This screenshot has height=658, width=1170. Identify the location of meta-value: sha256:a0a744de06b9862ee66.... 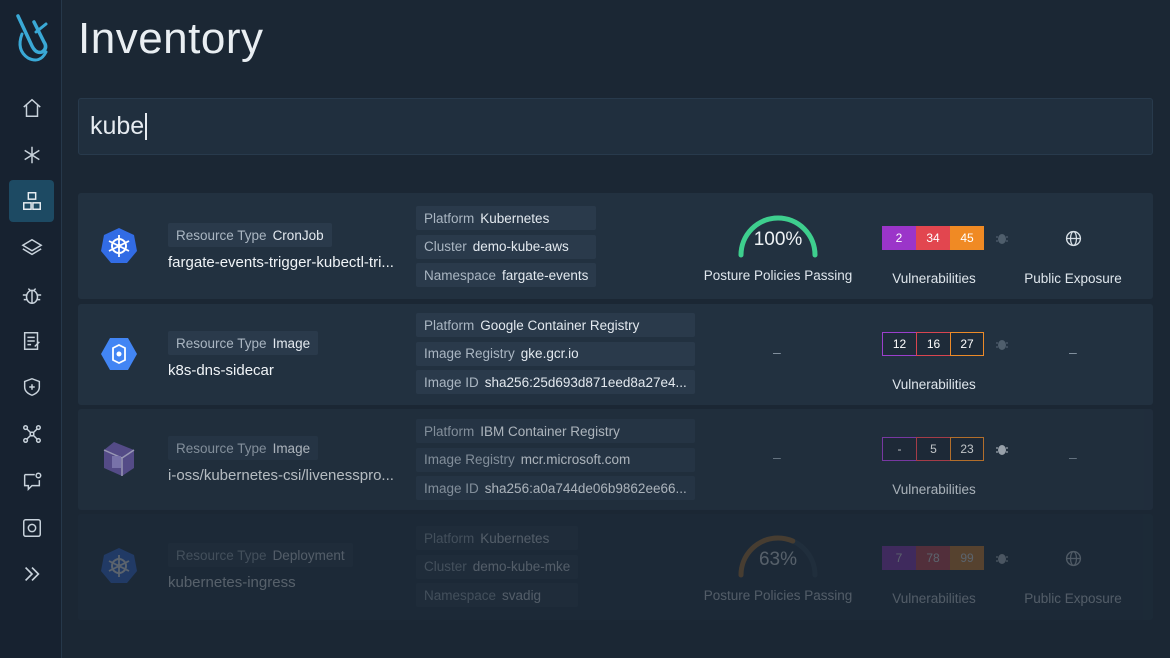
(585, 488).